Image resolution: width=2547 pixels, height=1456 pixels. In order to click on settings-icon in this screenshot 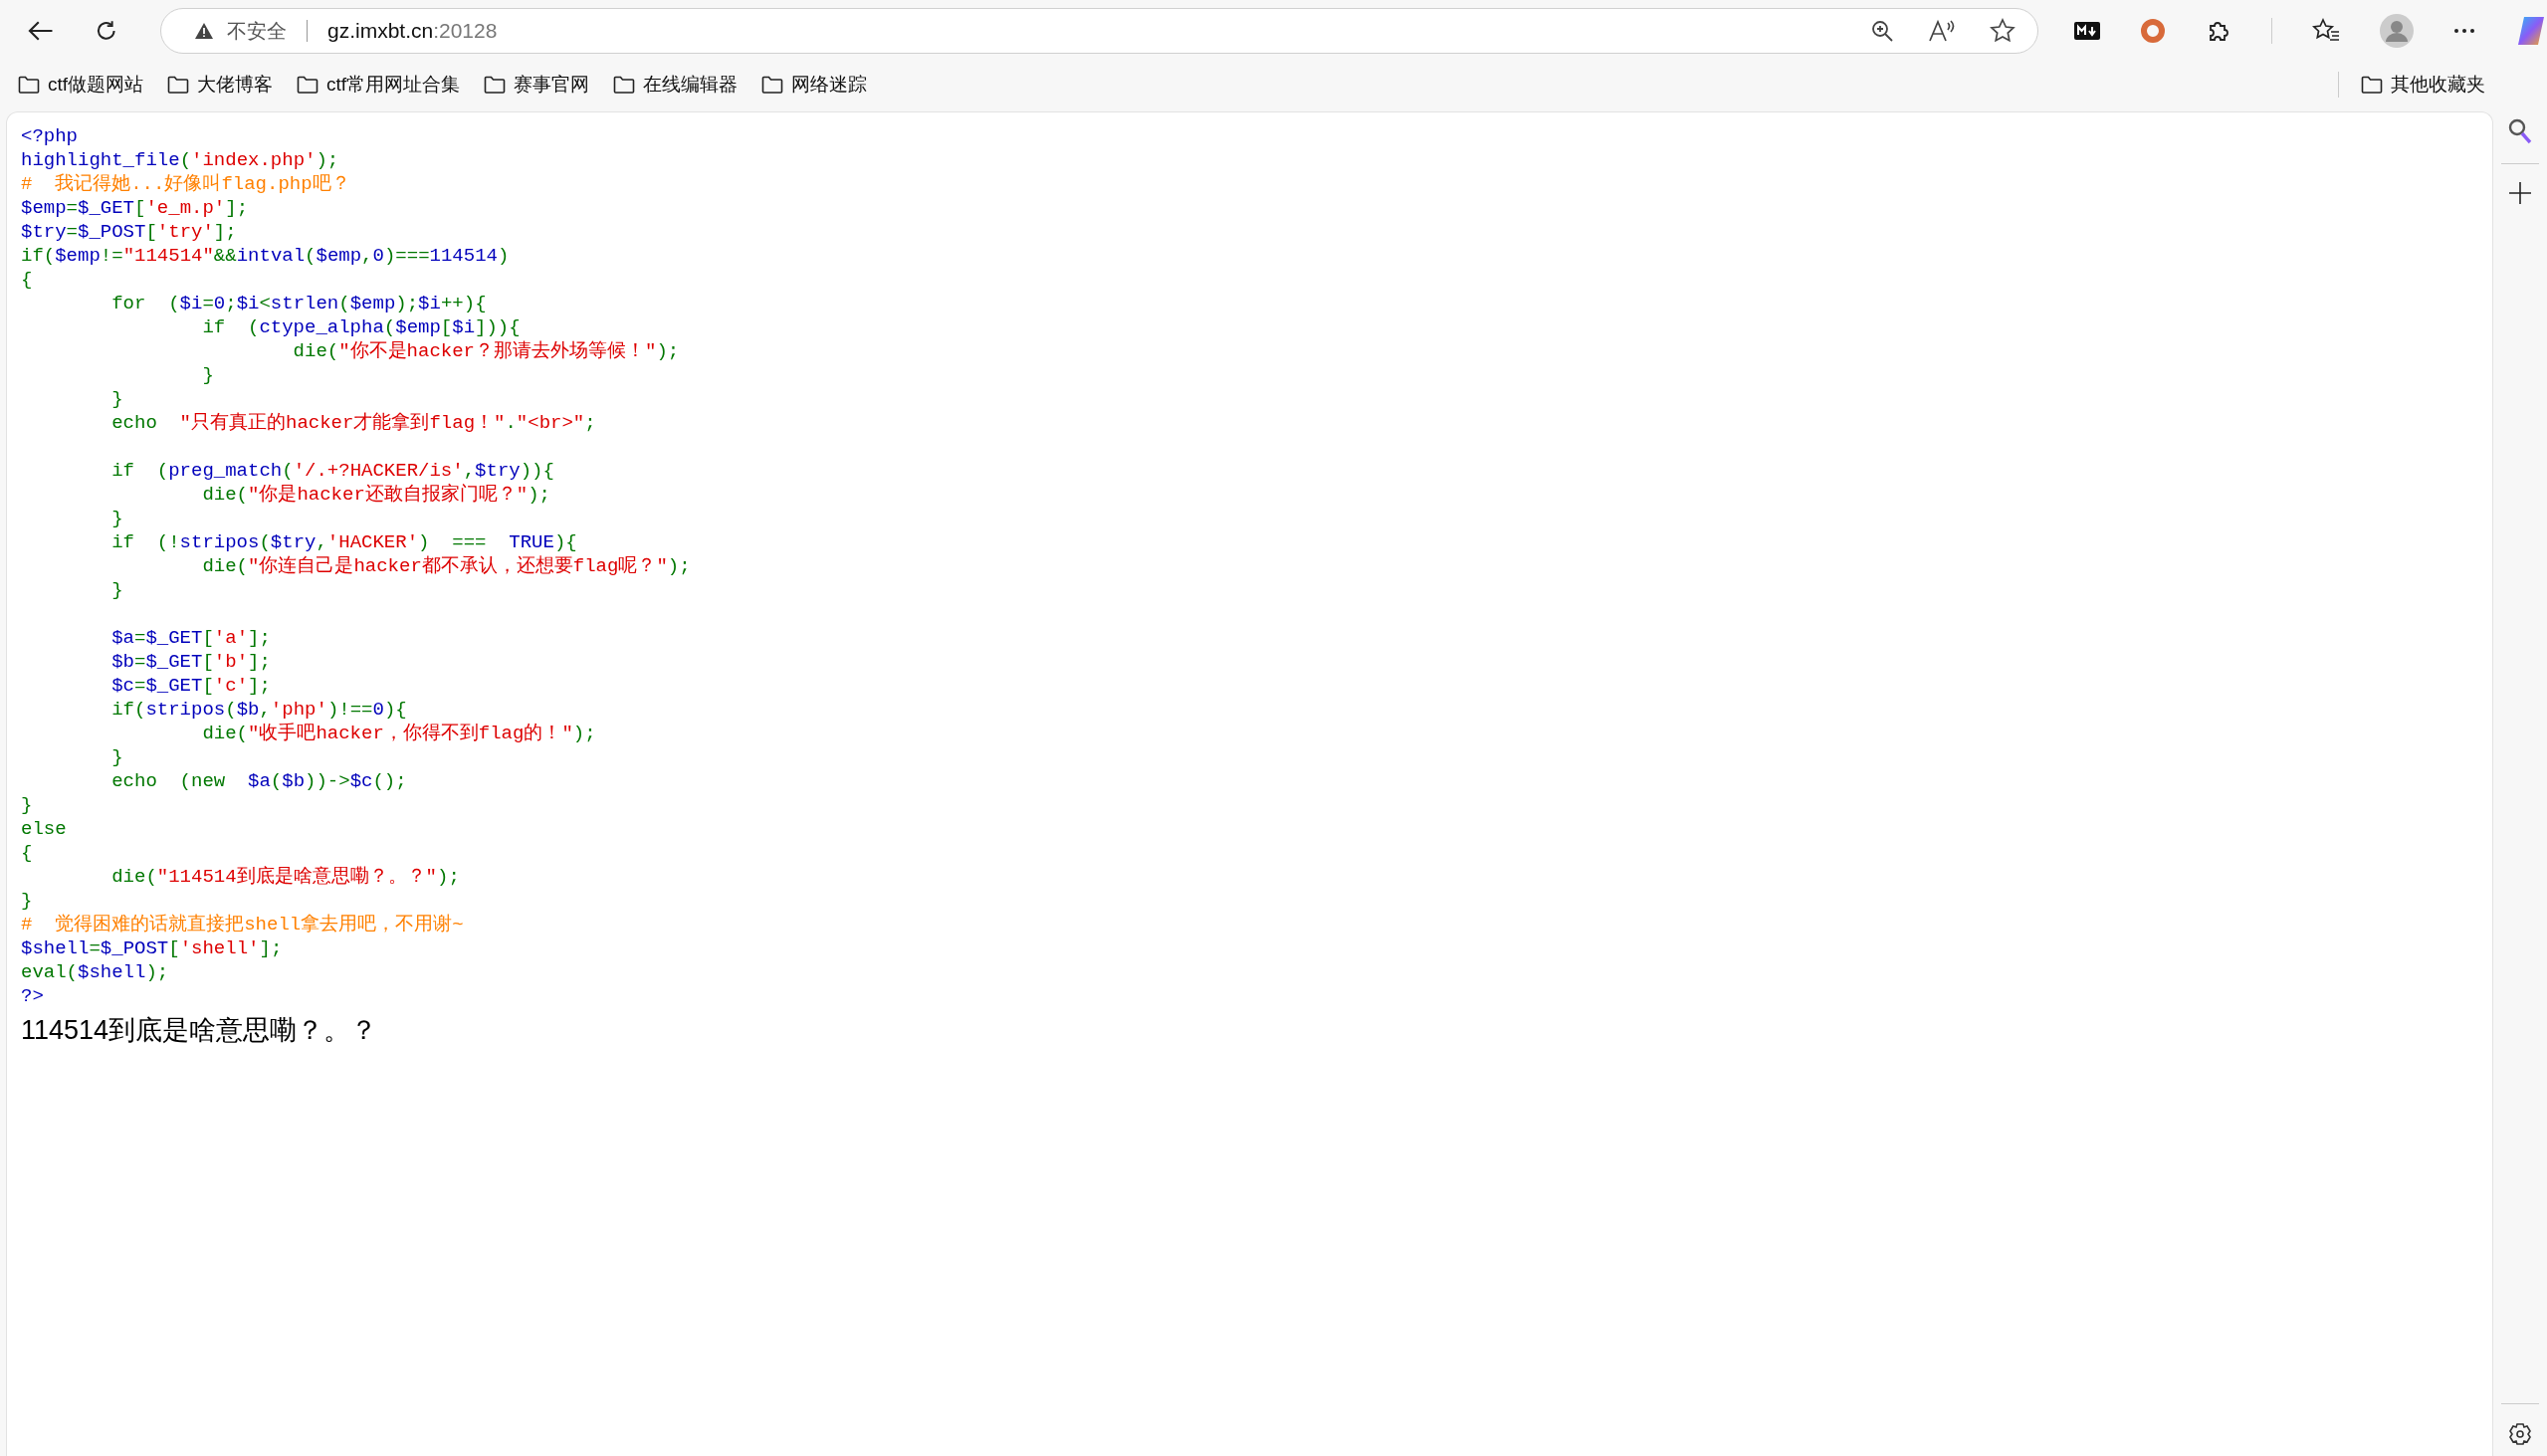, I will do `click(2520, 1434)`.